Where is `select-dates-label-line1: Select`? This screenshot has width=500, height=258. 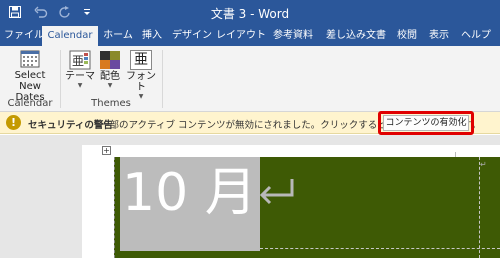 select-dates-label-line1: Select is located at coordinates (30, 75).